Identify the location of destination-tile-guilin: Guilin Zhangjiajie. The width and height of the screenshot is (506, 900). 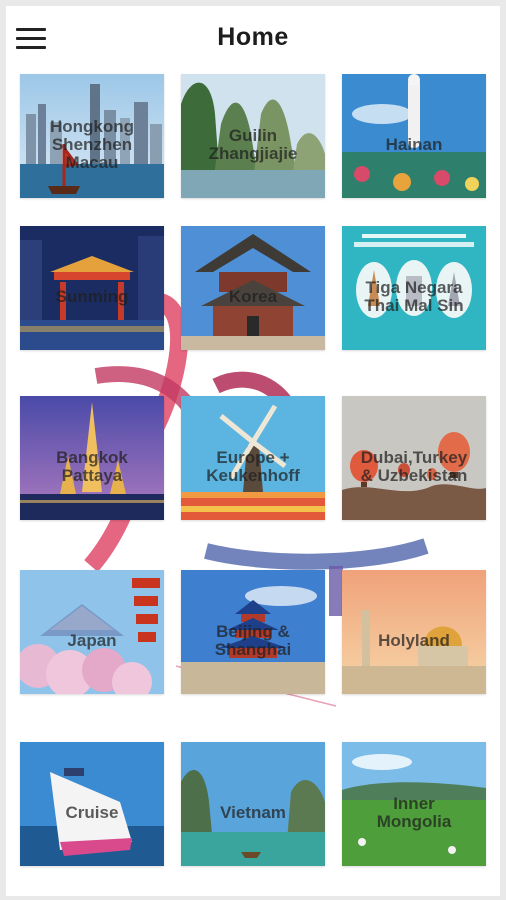
(253, 136).